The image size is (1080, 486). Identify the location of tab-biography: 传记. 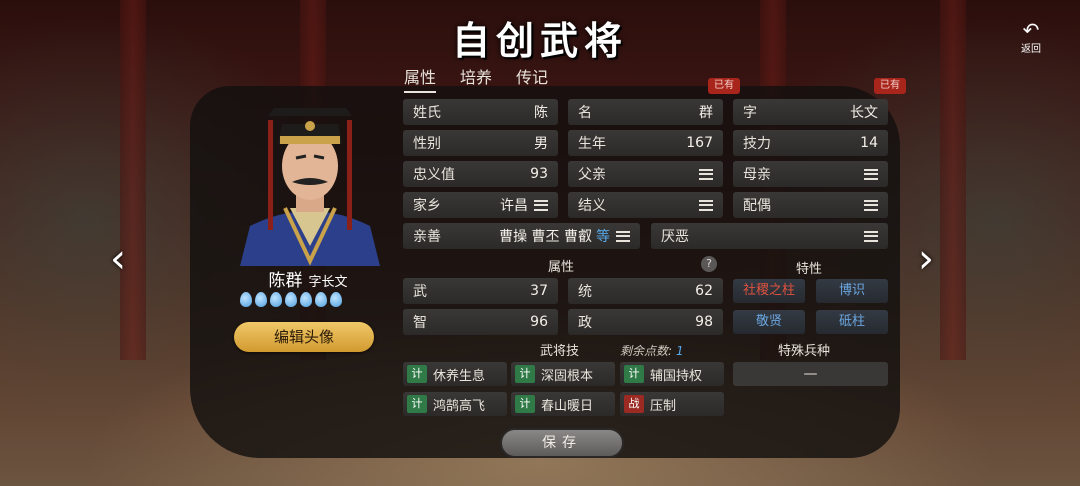
(532, 78).